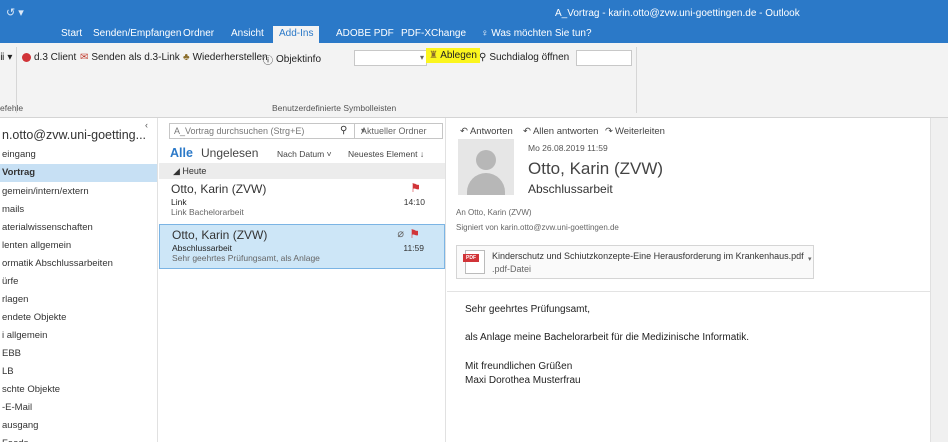  I want to click on tab-pdf-xchange: PDF-XChange, so click(433, 34).